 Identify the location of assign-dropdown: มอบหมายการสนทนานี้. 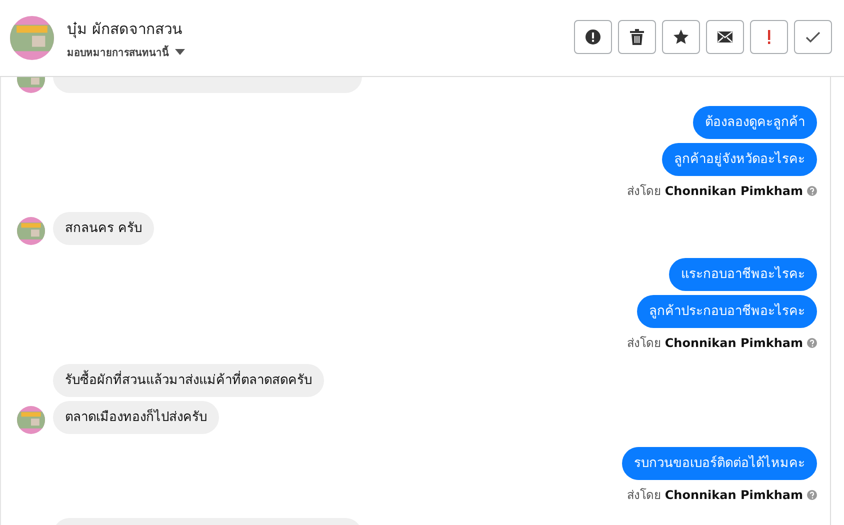
(320, 52).